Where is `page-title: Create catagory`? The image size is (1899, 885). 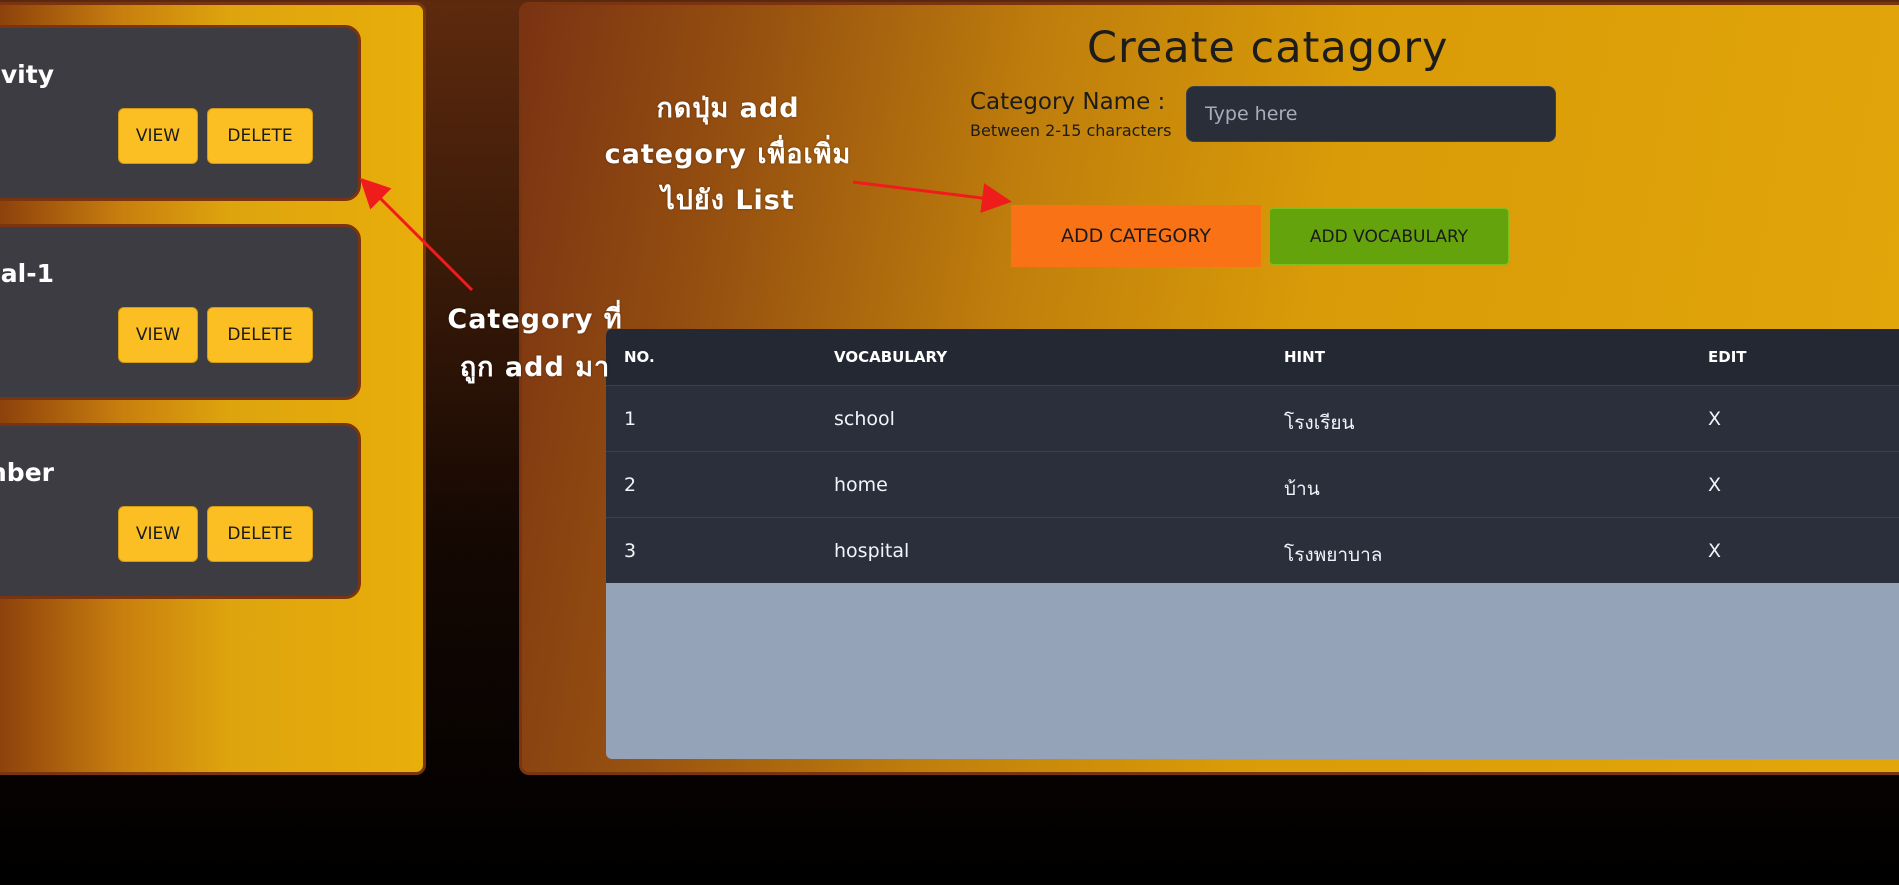 page-title: Create catagory is located at coordinates (1268, 48).